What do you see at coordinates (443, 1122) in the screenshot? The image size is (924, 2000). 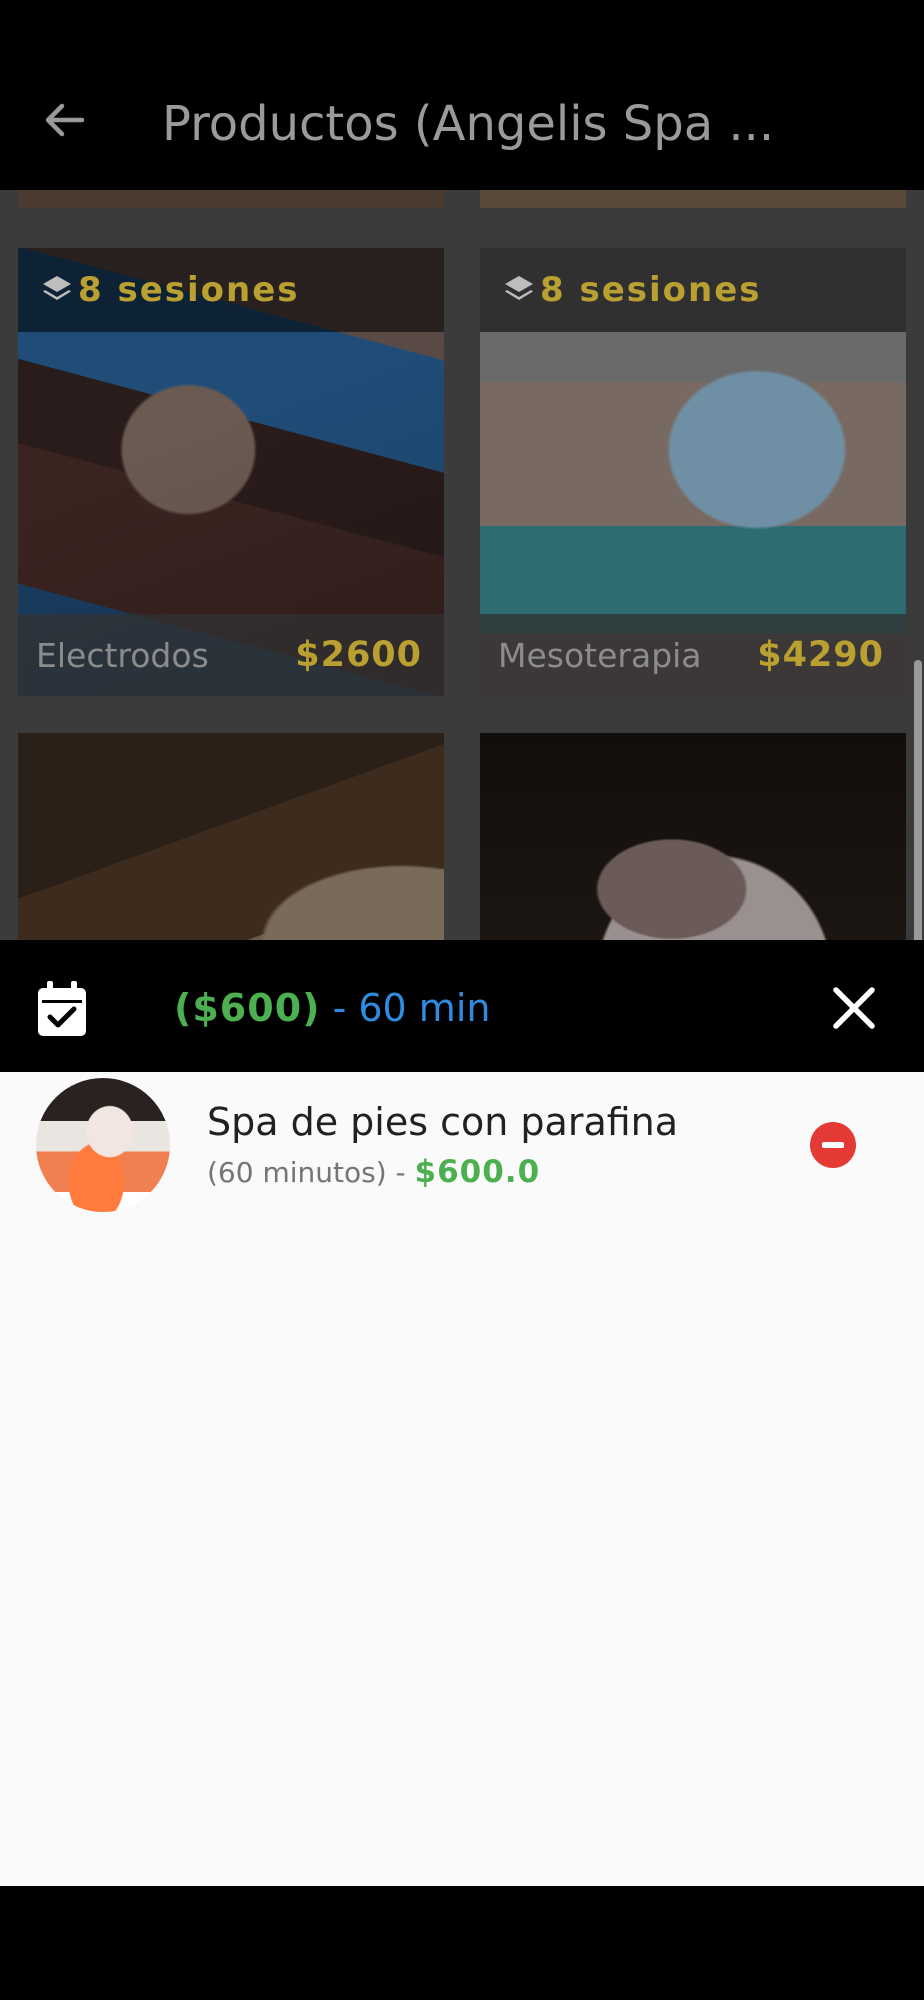 I see `item-name: Spa de pies con parafina` at bounding box center [443, 1122].